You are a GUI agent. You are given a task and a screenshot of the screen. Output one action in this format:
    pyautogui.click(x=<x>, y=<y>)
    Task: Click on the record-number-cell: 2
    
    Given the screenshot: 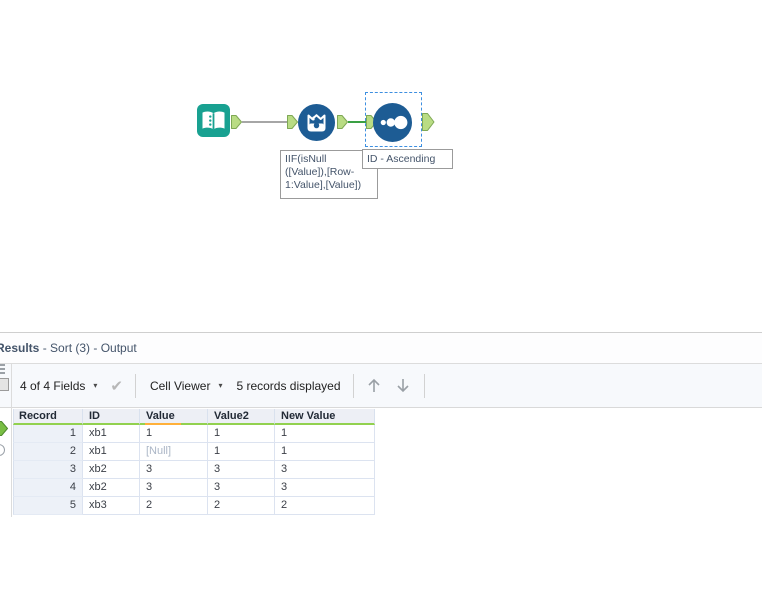 What is the action you would take?
    pyautogui.click(x=48, y=452)
    